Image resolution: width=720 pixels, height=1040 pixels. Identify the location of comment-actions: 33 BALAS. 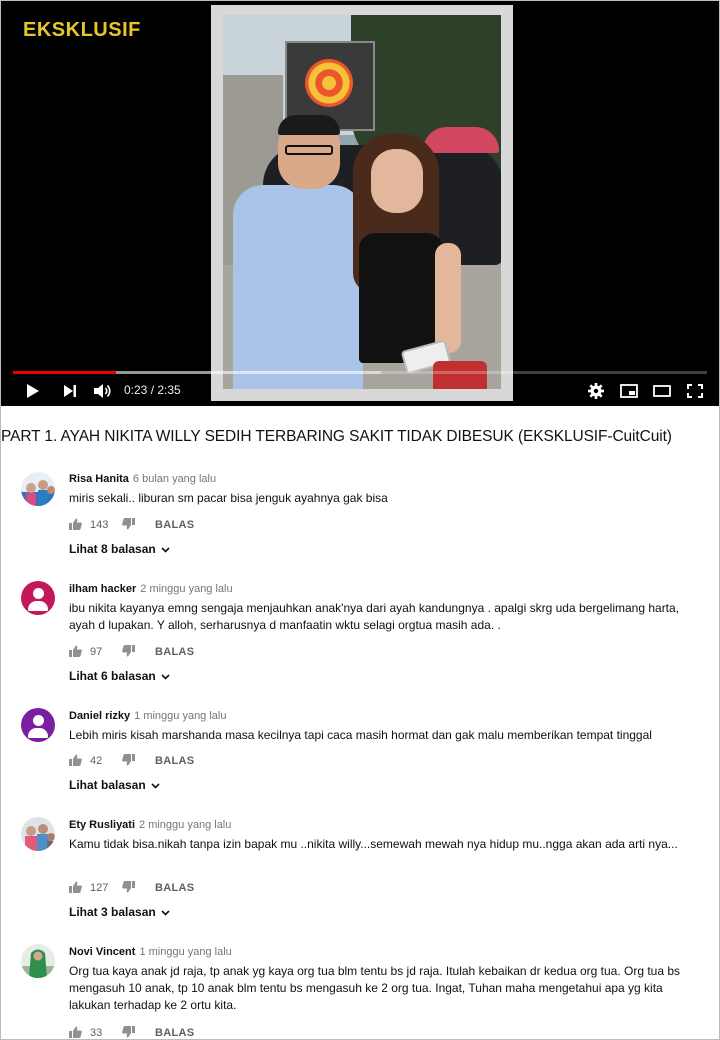
(131, 1032).